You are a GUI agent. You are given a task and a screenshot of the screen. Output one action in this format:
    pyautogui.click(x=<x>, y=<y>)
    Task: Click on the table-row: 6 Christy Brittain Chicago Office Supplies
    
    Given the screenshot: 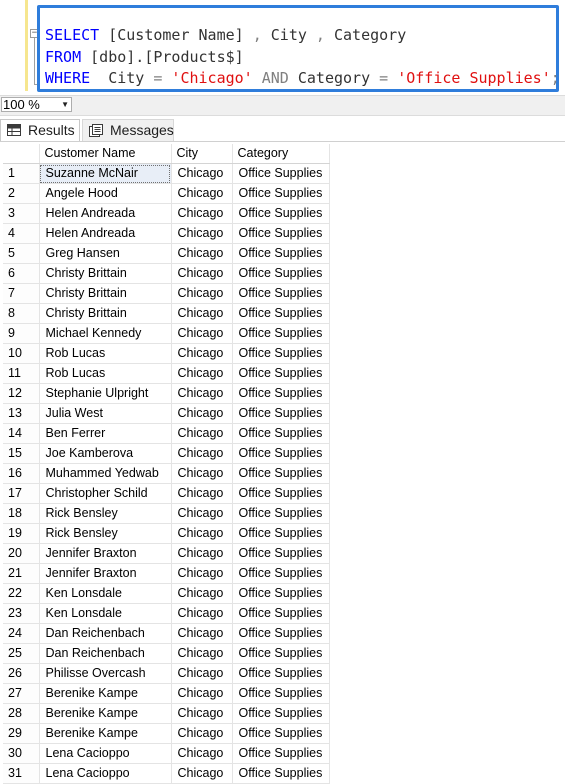 What is the action you would take?
    pyautogui.click(x=166, y=273)
    